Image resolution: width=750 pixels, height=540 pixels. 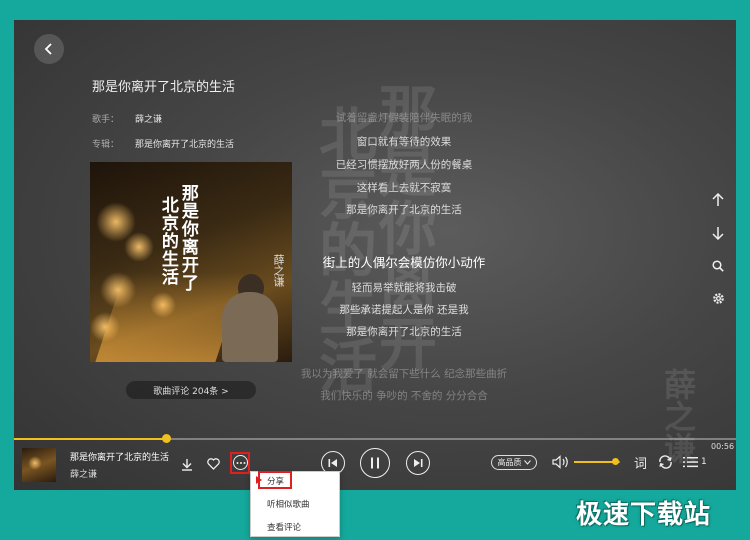 I want to click on scroll-down-button, so click(x=718, y=233).